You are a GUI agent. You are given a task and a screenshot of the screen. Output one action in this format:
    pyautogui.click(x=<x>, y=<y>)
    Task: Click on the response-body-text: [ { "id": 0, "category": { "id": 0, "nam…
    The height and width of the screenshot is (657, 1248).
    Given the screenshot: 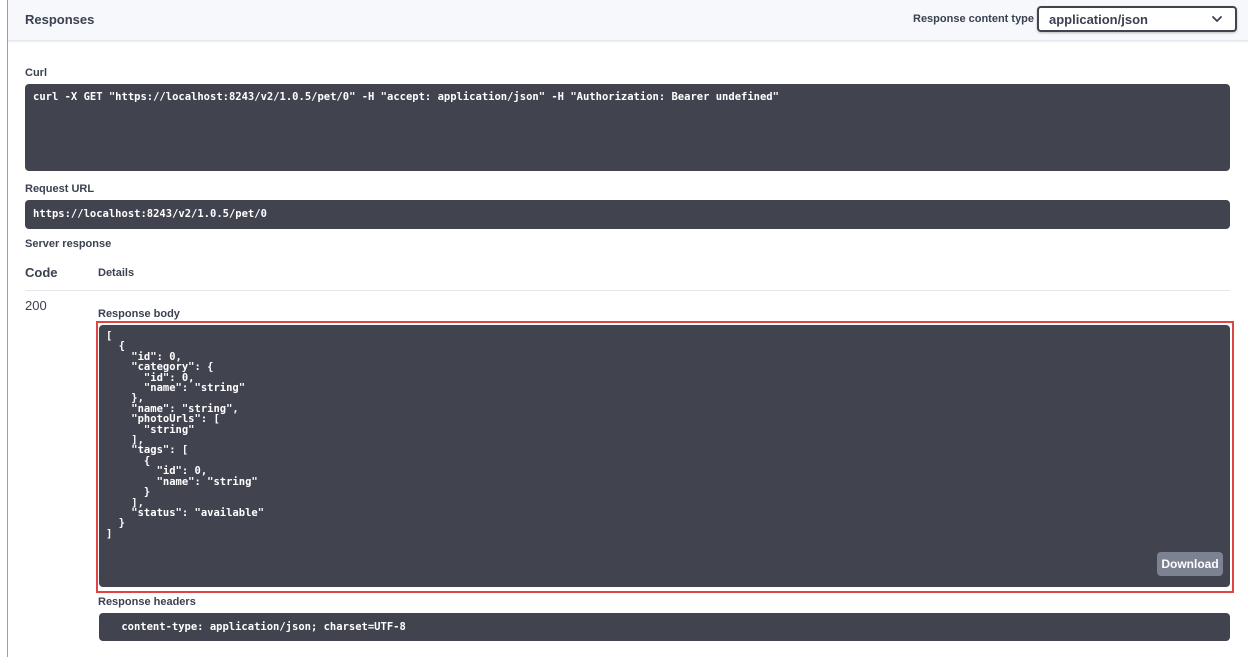 What is the action you would take?
    pyautogui.click(x=185, y=435)
    